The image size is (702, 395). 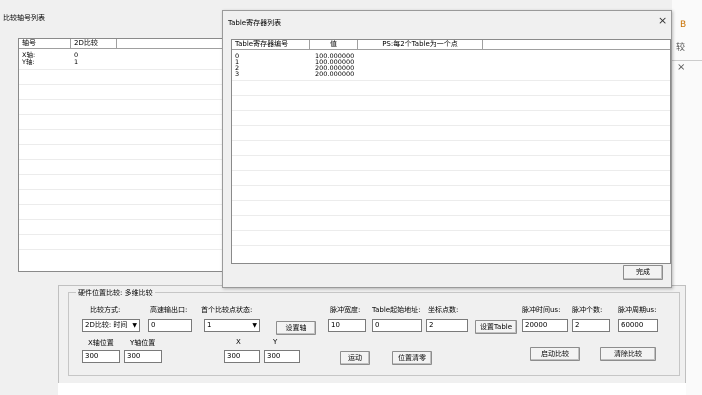 I want to click on y-input: 300, so click(x=282, y=356).